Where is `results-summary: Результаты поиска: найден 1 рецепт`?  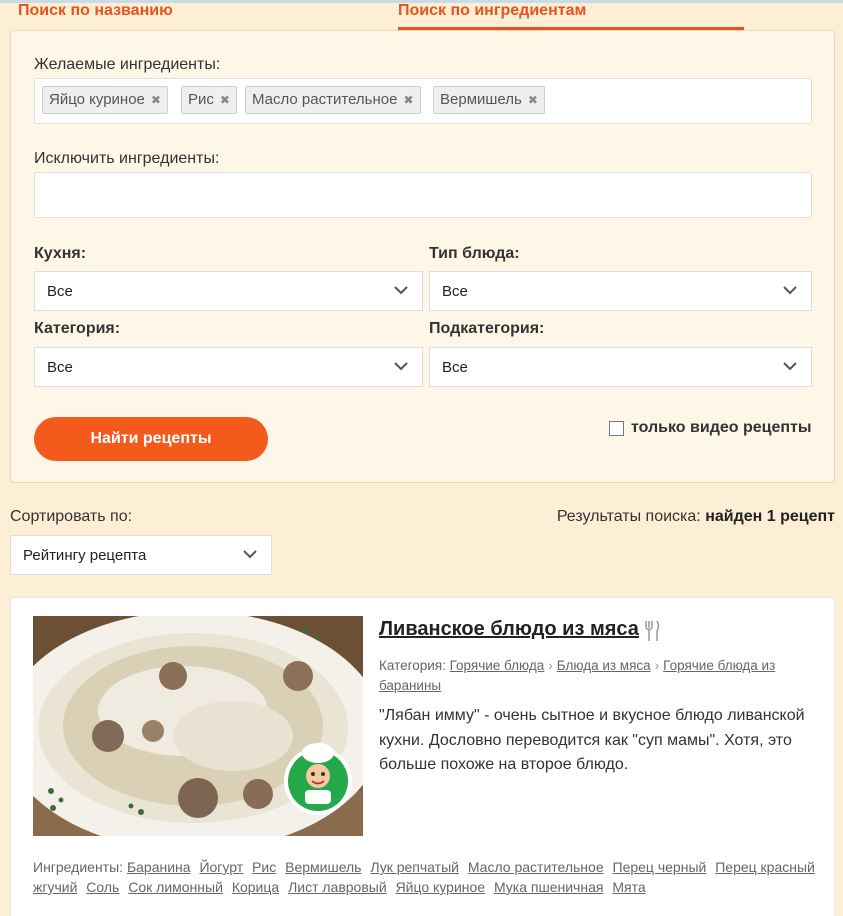
results-summary: Результаты поиска: найден 1 рецепт is located at coordinates (696, 517).